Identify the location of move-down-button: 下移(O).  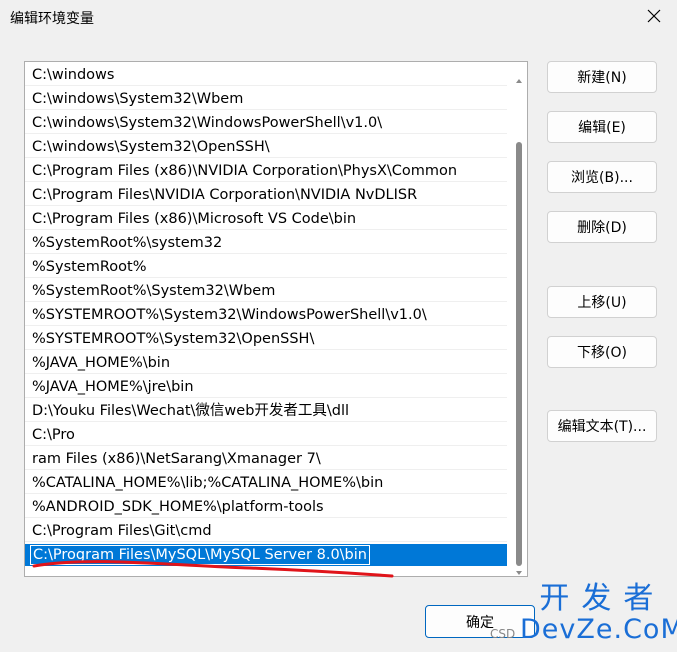
(602, 352).